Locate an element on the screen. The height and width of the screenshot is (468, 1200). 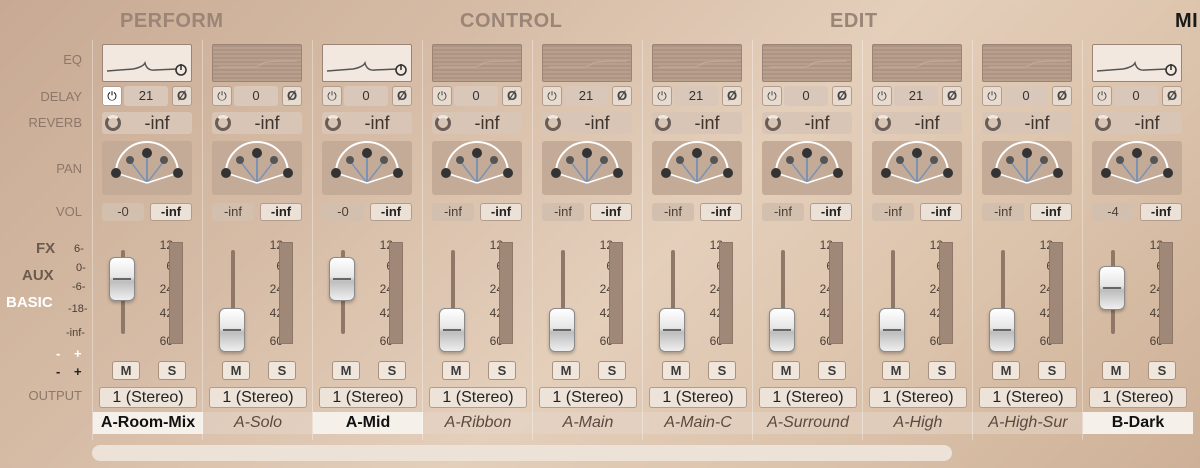
side-aux-button: AUX is located at coordinates (38, 275).